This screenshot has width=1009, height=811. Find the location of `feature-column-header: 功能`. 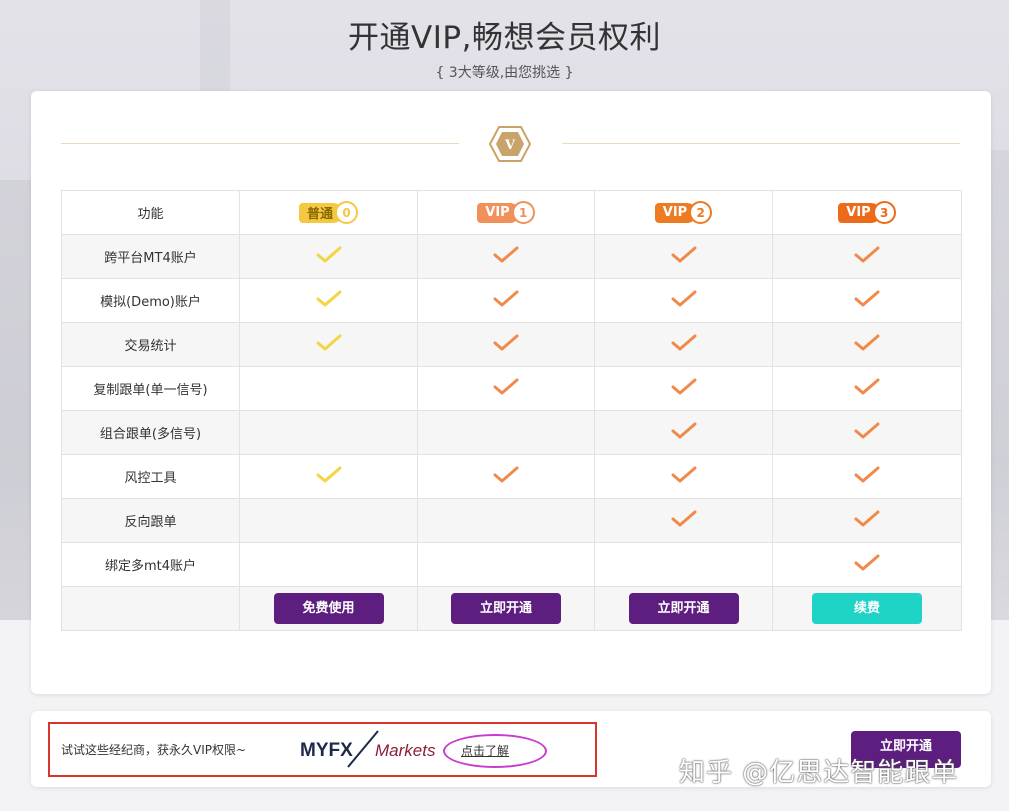

feature-column-header: 功能 is located at coordinates (150, 212).